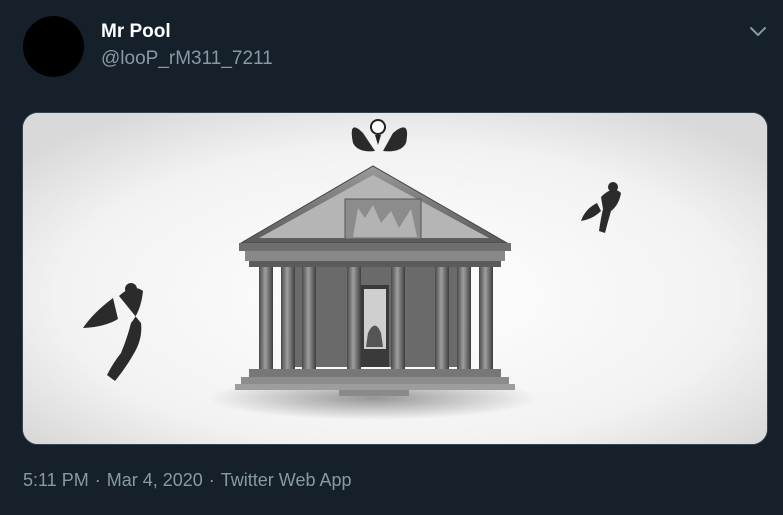  I want to click on tweet-timestamp-row: 5:11 PM · Mar 4, 2020 · Twitter Web App, so click(187, 480).